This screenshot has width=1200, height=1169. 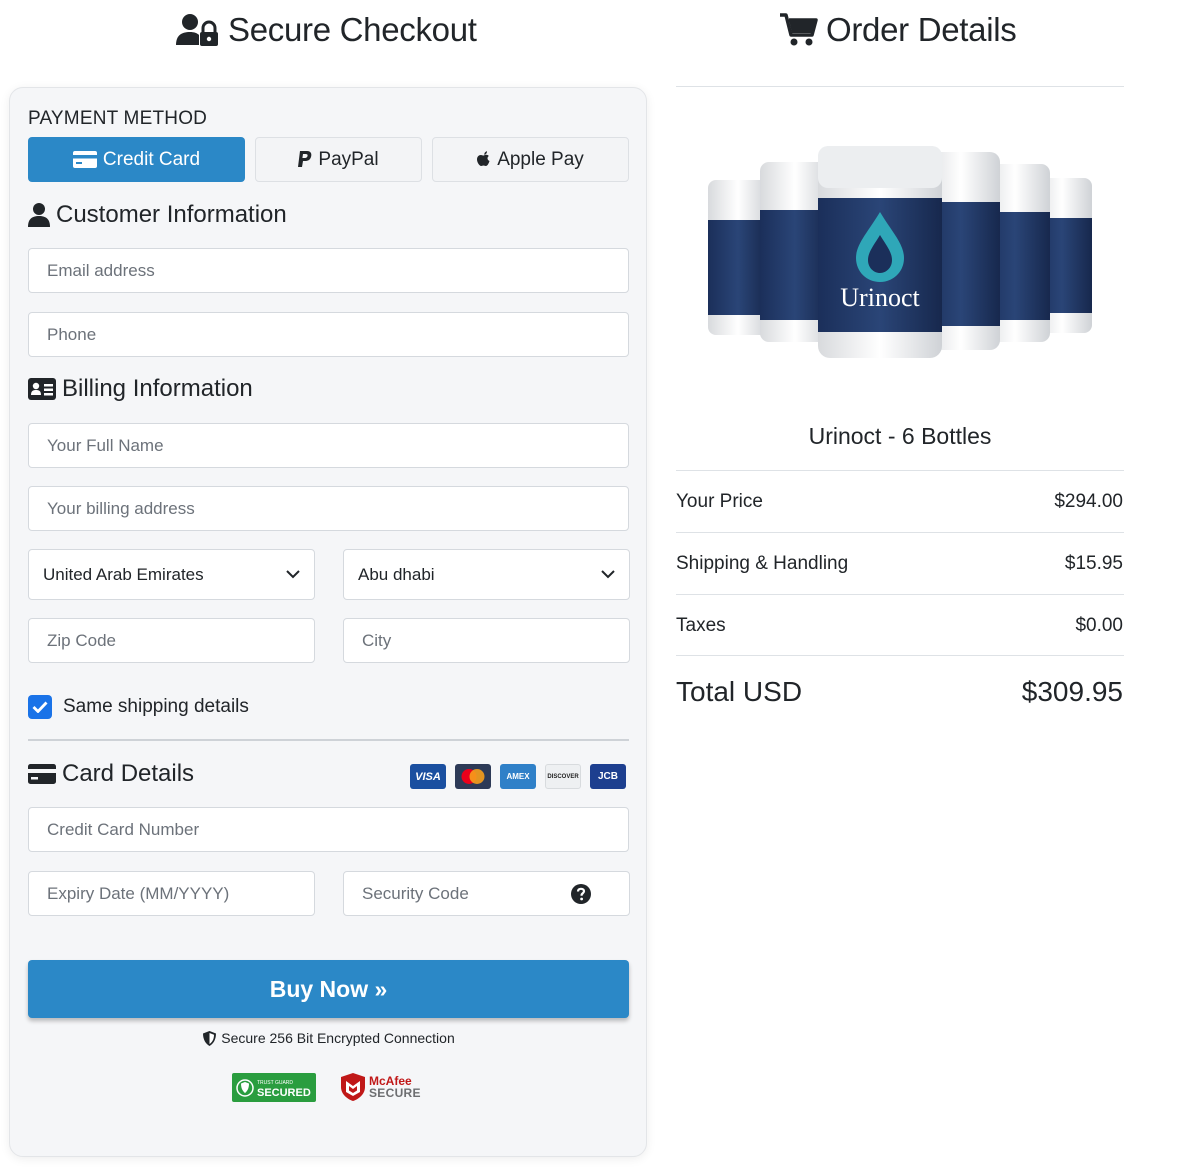 I want to click on your-price-value: $294.00, so click(x=1088, y=501).